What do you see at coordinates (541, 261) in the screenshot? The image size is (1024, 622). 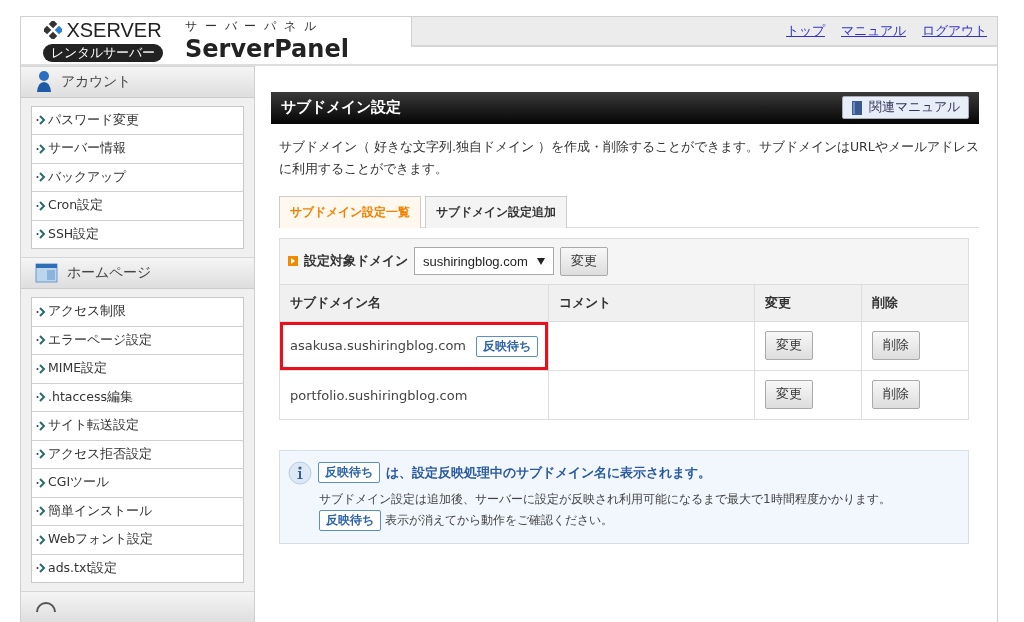 I see `dropdown-arrow-icon` at bounding box center [541, 261].